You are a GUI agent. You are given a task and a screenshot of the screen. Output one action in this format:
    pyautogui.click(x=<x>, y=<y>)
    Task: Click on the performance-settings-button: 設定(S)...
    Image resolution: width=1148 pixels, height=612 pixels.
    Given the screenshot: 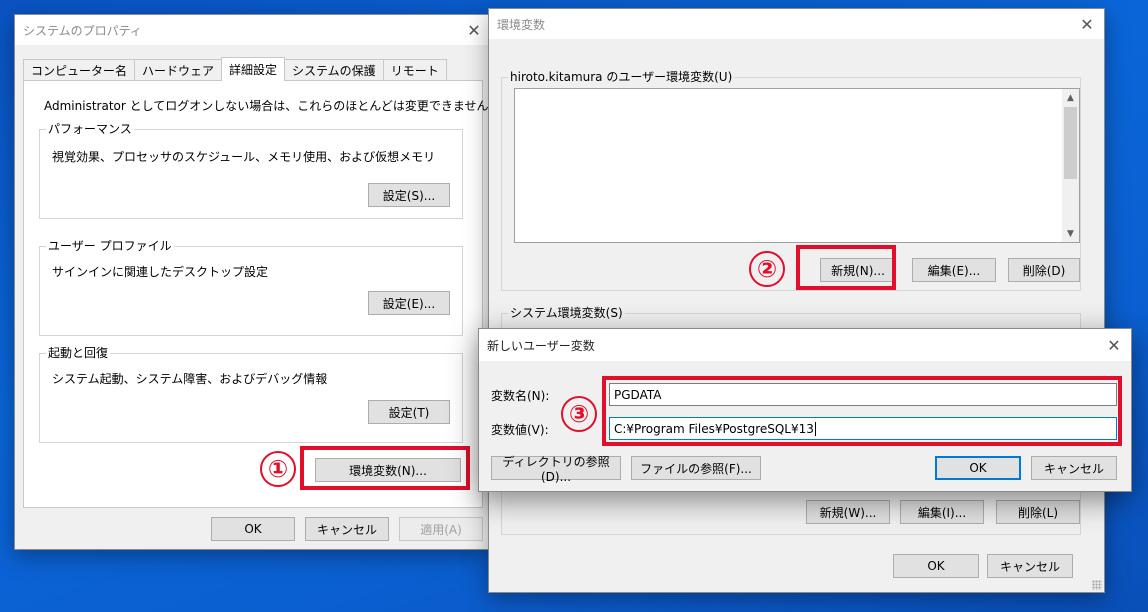 What is the action you would take?
    pyautogui.click(x=409, y=195)
    